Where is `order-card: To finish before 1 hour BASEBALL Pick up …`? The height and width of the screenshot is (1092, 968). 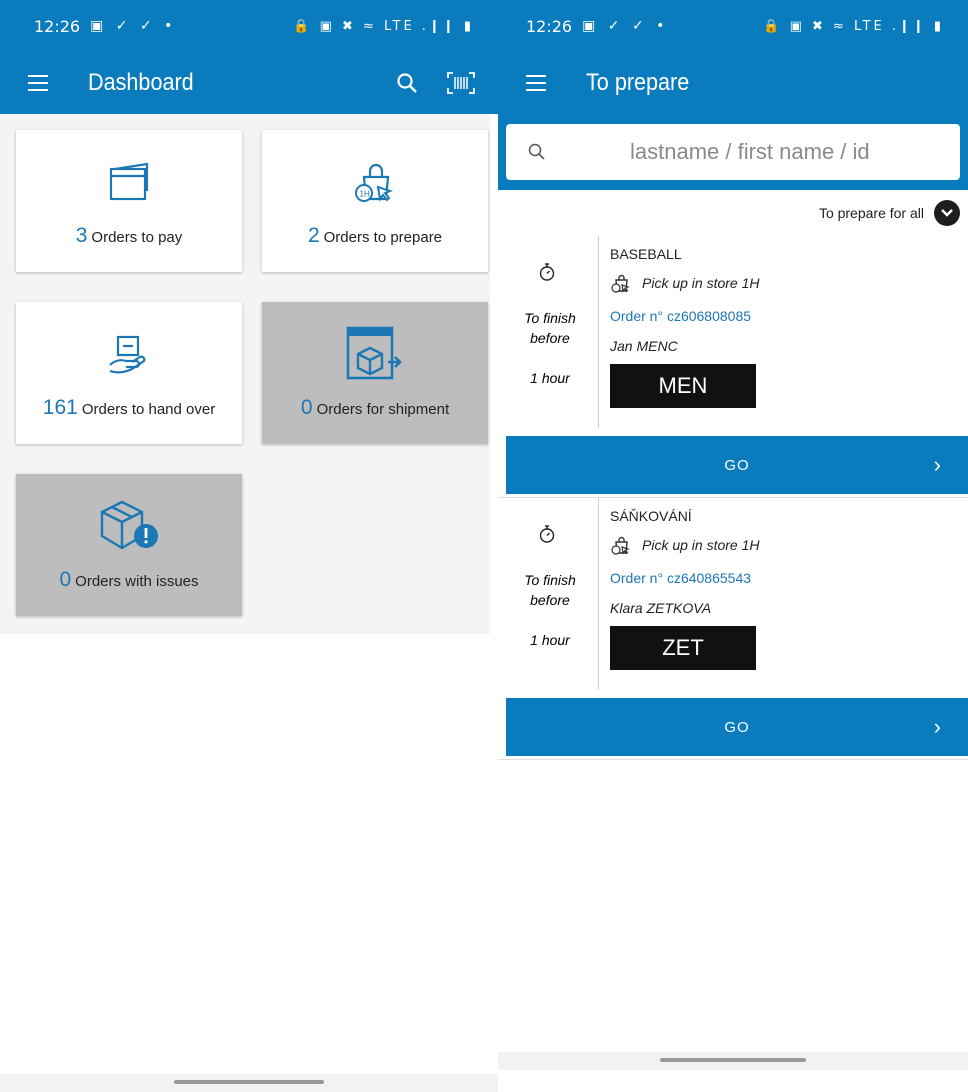
order-card: To finish before 1 hour BASEBALL Pick up … is located at coordinates (733, 367).